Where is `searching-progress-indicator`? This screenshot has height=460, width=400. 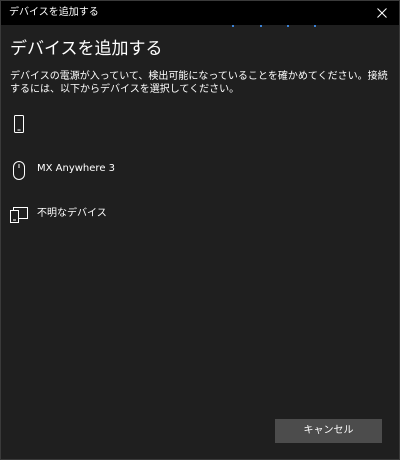
searching-progress-indicator is located at coordinates (200, 27).